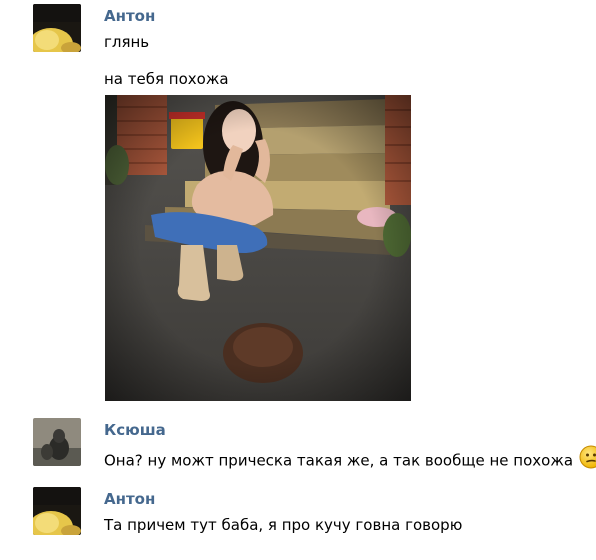 This screenshot has width=596, height=560. I want to click on confused-face-icon, so click(587, 459).